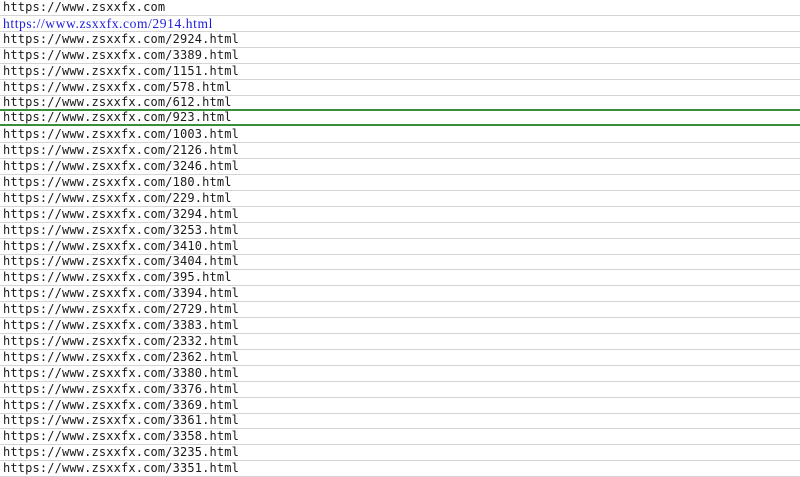 The height and width of the screenshot is (477, 800). What do you see at coordinates (400, 262) in the screenshot?
I see `sheet-row: https://www.zsxxfx.com/3404.html` at bounding box center [400, 262].